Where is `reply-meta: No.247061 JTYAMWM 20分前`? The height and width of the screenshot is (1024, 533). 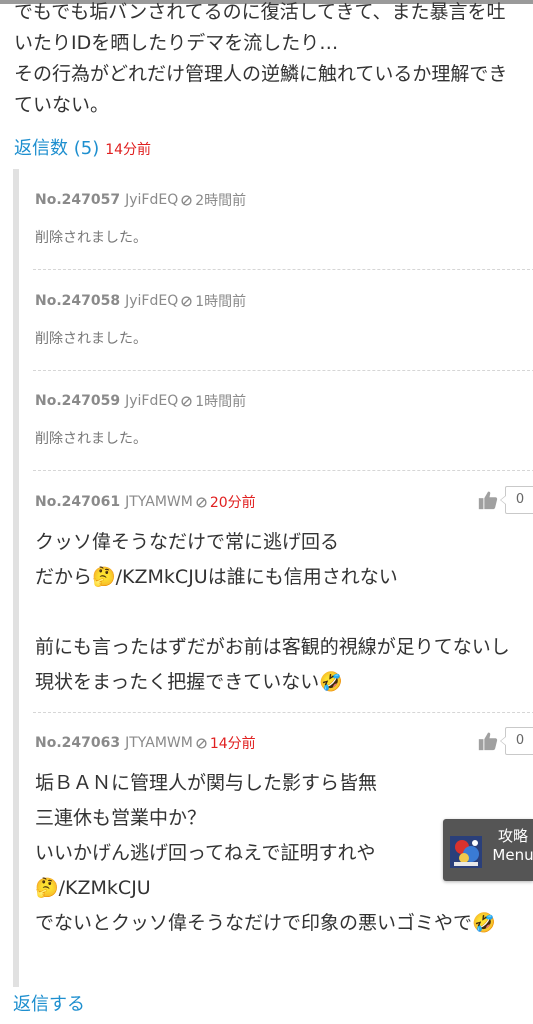 reply-meta: No.247061 JTYAMWM 20分前 is located at coordinates (145, 502).